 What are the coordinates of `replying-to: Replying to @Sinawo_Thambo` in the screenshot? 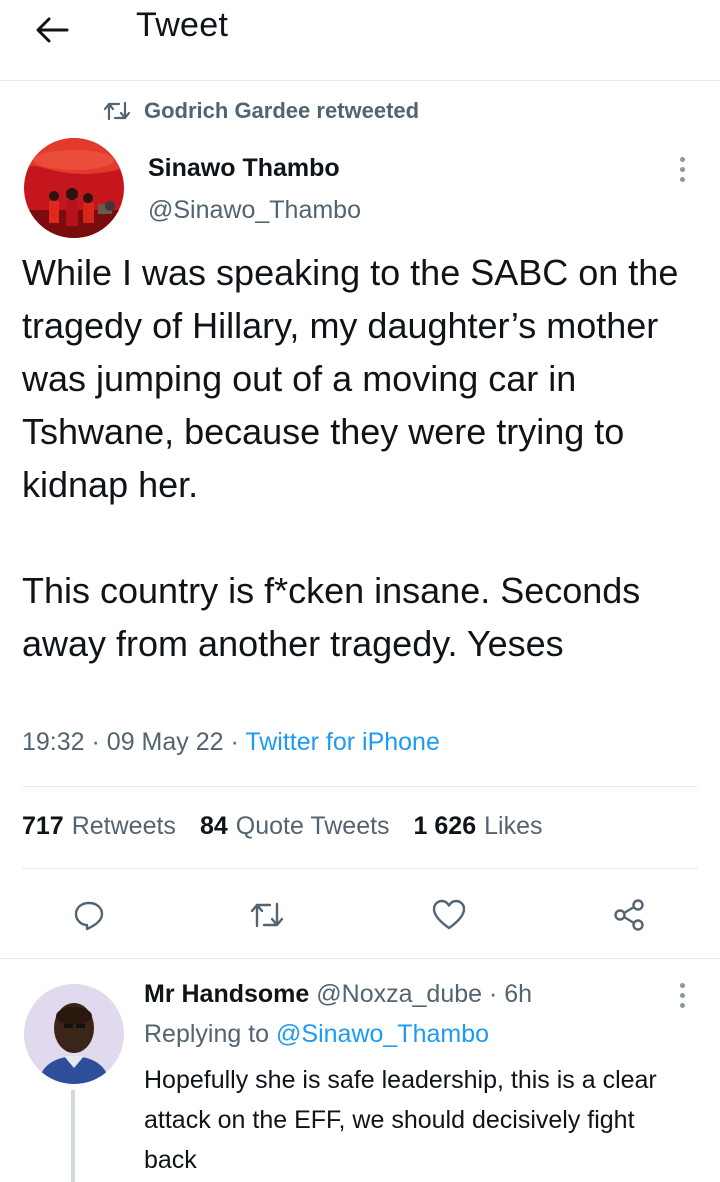 It's located at (316, 1034).